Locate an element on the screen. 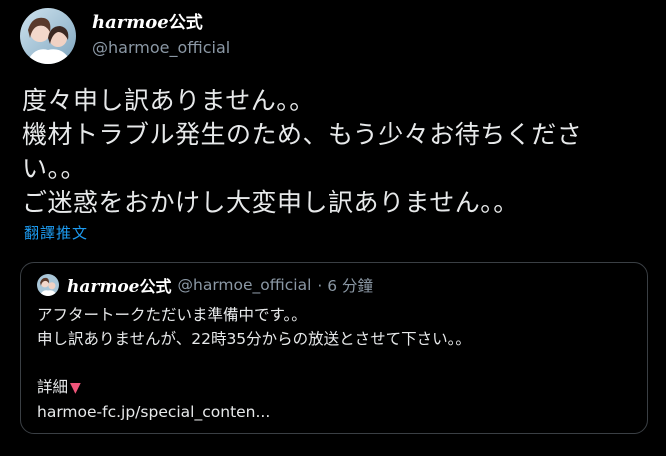  quoted-tweet-header: harmoe公式 @harmoe_official · 6 分鐘 is located at coordinates (205, 285).